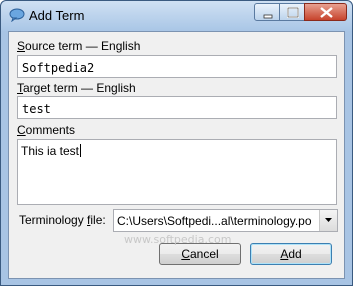 The width and height of the screenshot is (353, 286). Describe the element at coordinates (268, 16) in the screenshot. I see `minimize-icon` at that location.